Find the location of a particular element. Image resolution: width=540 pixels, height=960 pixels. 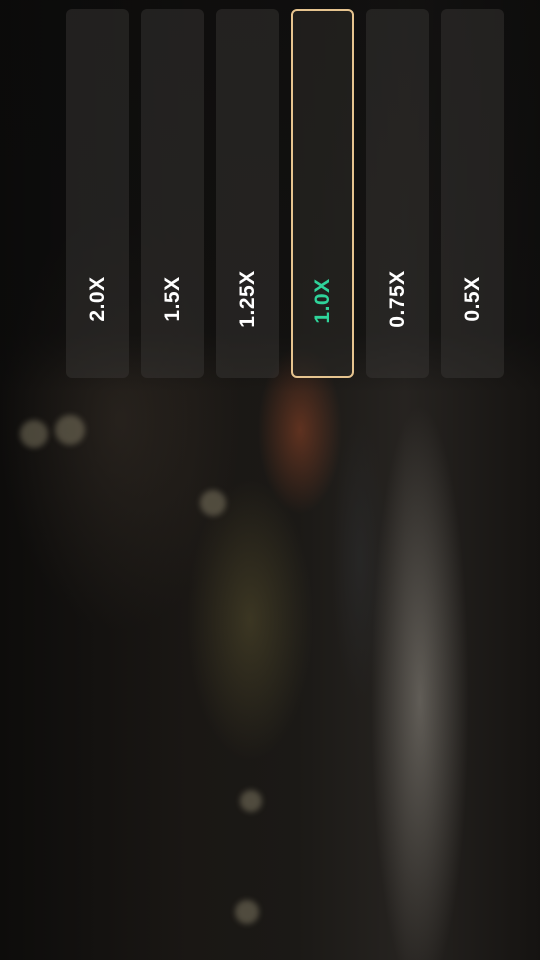

speed-option-label: 2.0X is located at coordinates (97, 299).